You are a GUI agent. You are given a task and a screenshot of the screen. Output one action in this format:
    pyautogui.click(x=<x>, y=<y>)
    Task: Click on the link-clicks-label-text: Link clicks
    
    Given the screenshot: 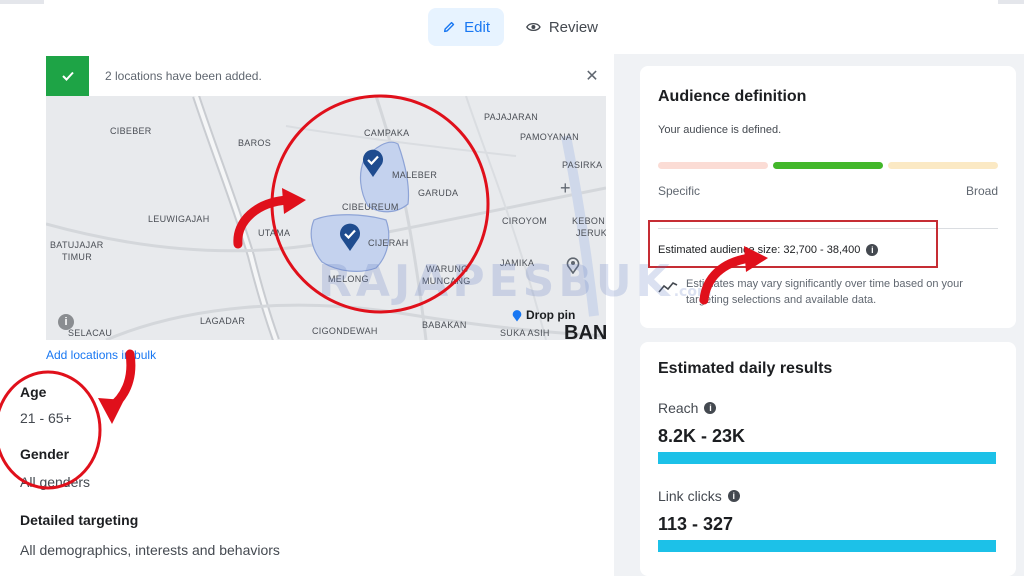 What is the action you would take?
    pyautogui.click(x=690, y=496)
    